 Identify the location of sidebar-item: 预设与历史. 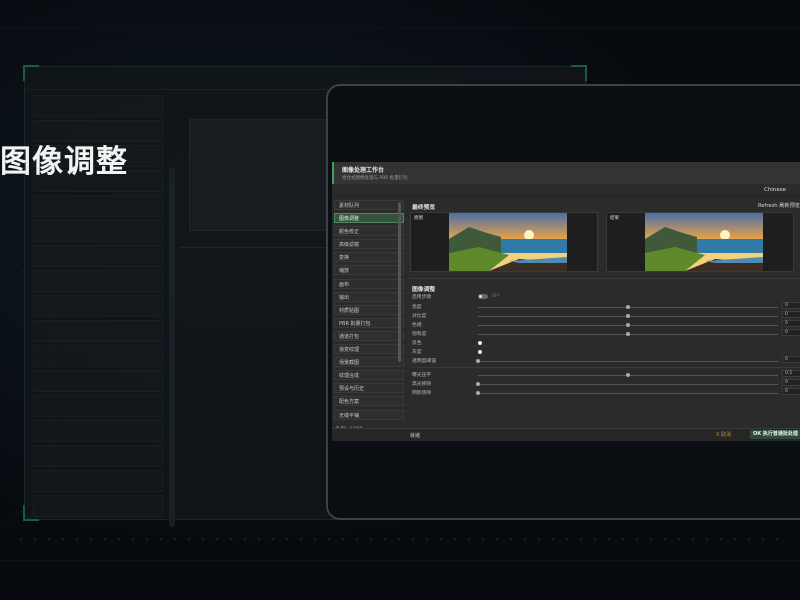
(369, 388).